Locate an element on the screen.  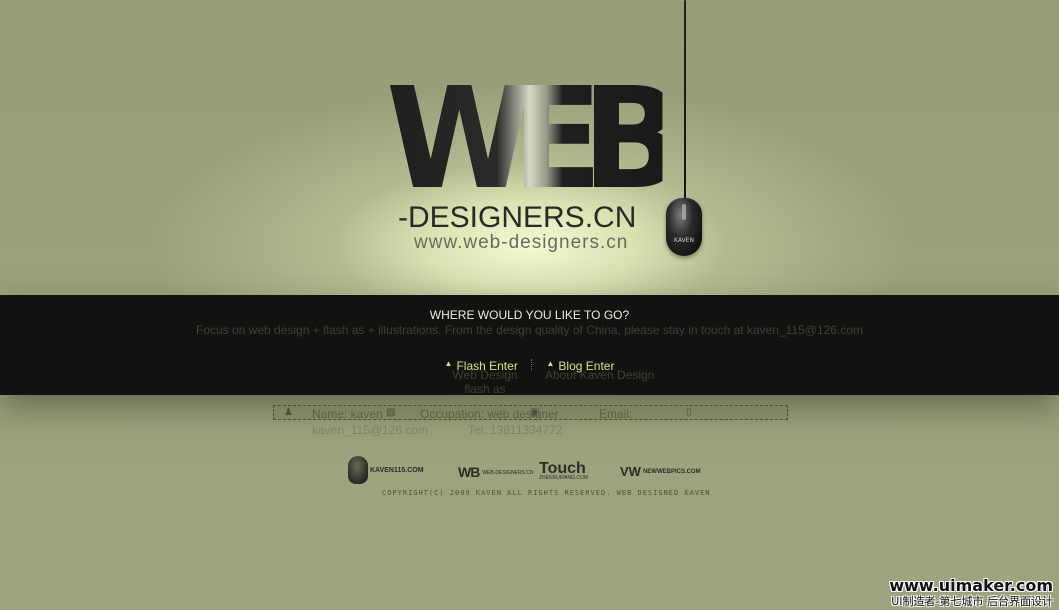
partner-touch-sub: ZHENRUIPANG.COM is located at coordinates (564, 478).